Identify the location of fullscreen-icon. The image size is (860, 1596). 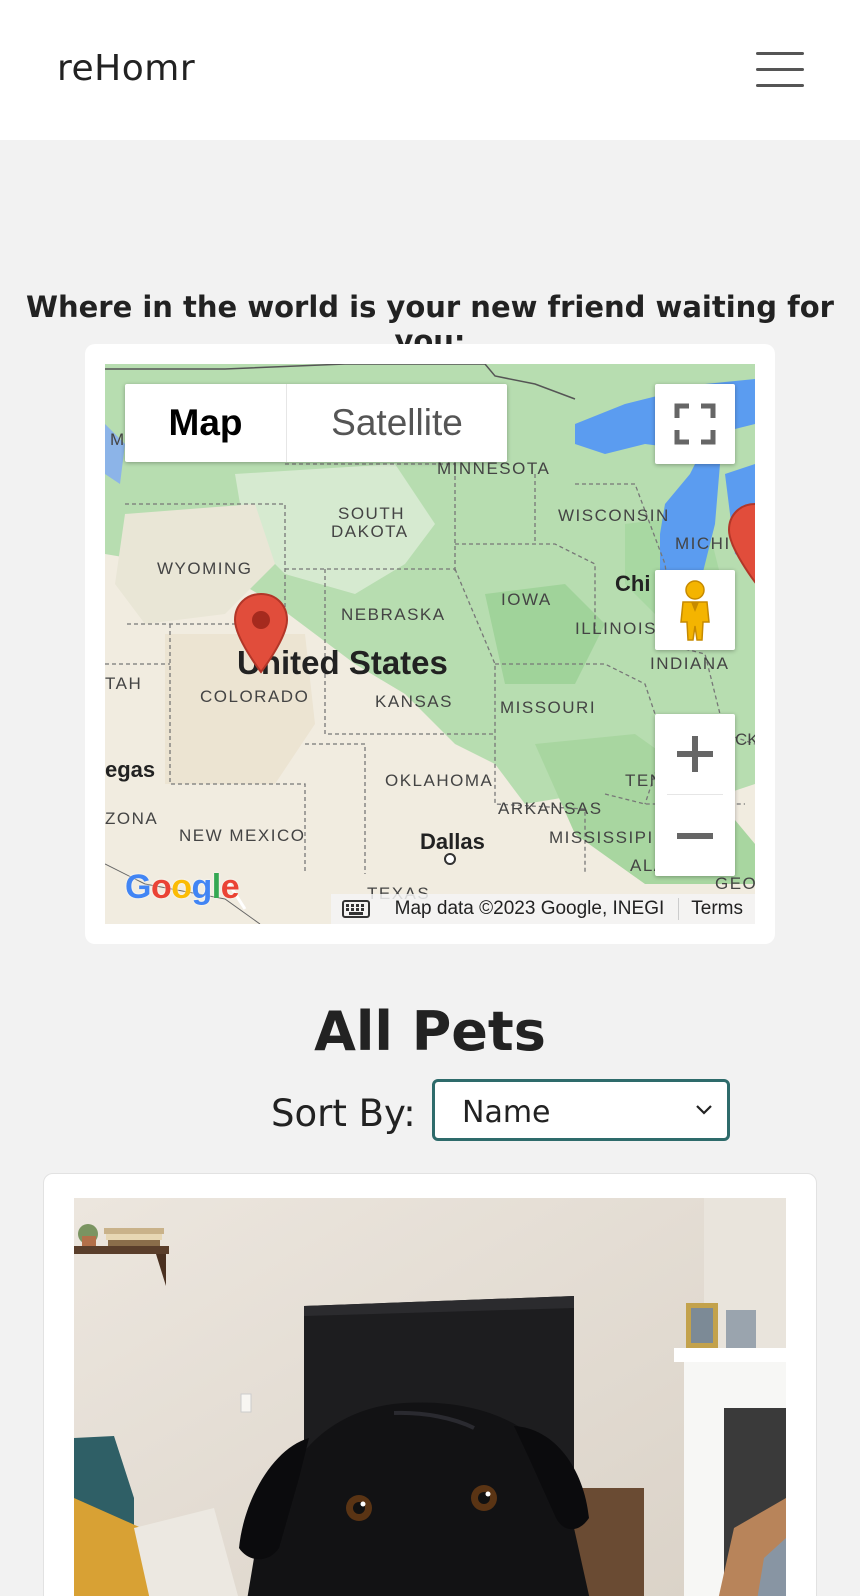
(695, 424).